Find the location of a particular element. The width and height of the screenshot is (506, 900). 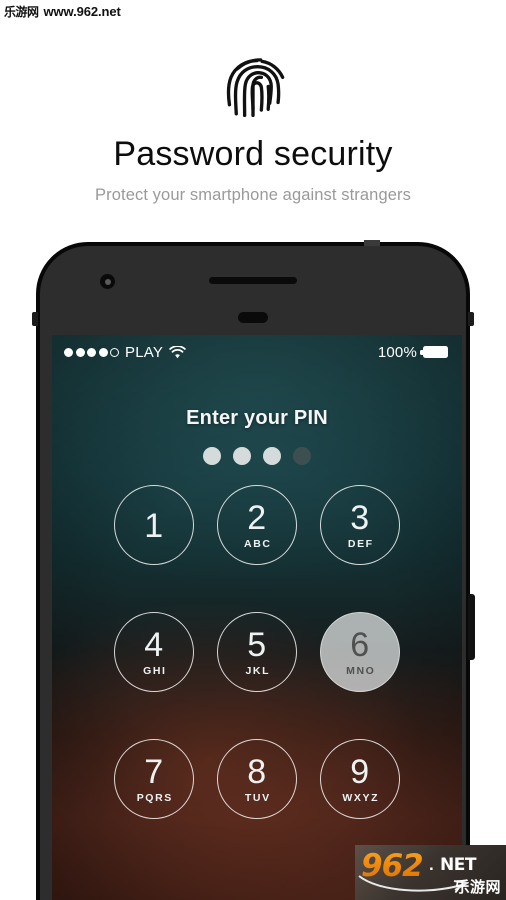

site-watermark-cn-label: 乐游网 is located at coordinates (21, 12).